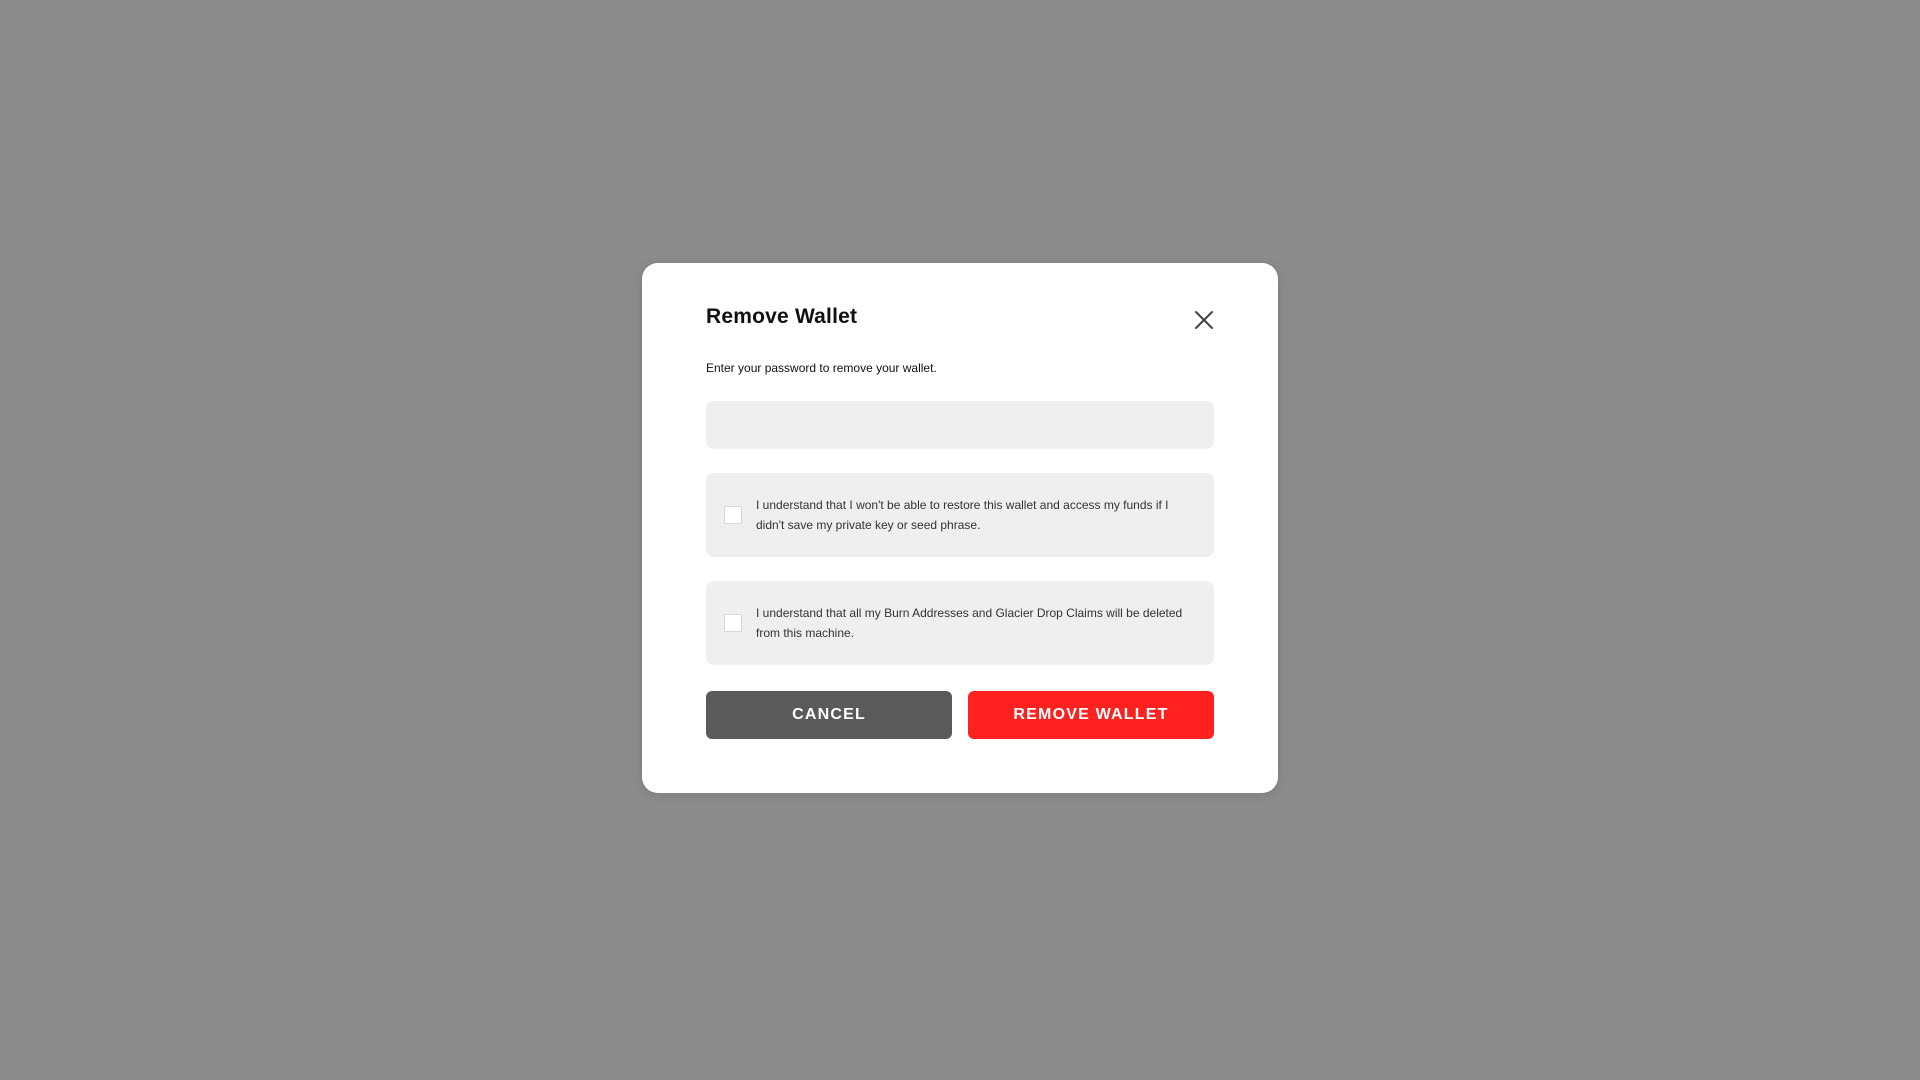 The height and width of the screenshot is (1080, 1920). Describe the element at coordinates (782, 316) in the screenshot. I see `dialog-title: Remove Wallet` at that location.